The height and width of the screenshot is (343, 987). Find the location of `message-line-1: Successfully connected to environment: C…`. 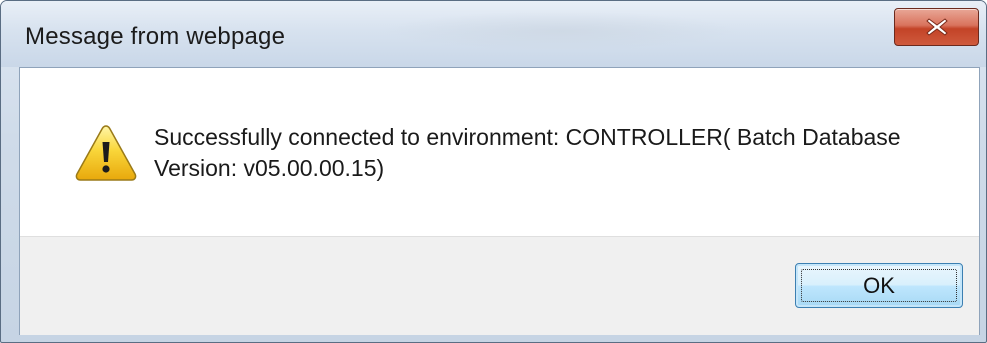

message-line-1: Successfully connected to environment: C… is located at coordinates (527, 137).